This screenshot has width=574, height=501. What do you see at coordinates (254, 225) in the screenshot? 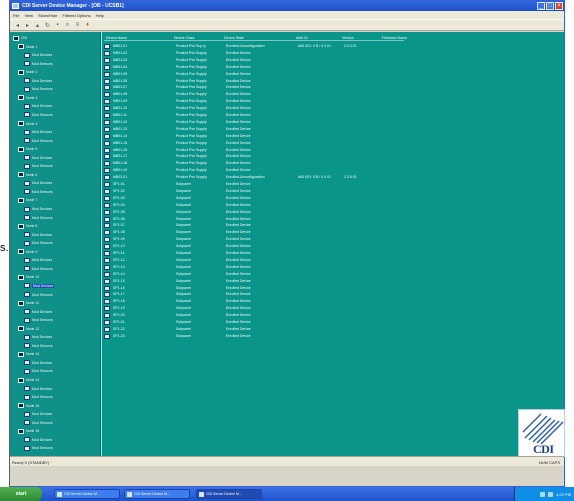
I see `table-row: SP1-07 Subpanel Enrolled Device` at bounding box center [254, 225].